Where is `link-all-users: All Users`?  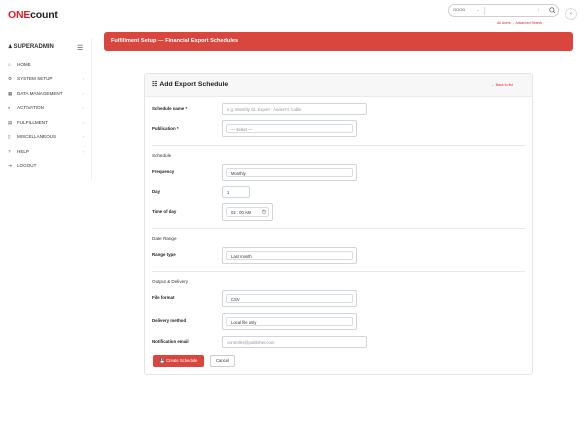
link-all-users: All Users is located at coordinates (504, 23).